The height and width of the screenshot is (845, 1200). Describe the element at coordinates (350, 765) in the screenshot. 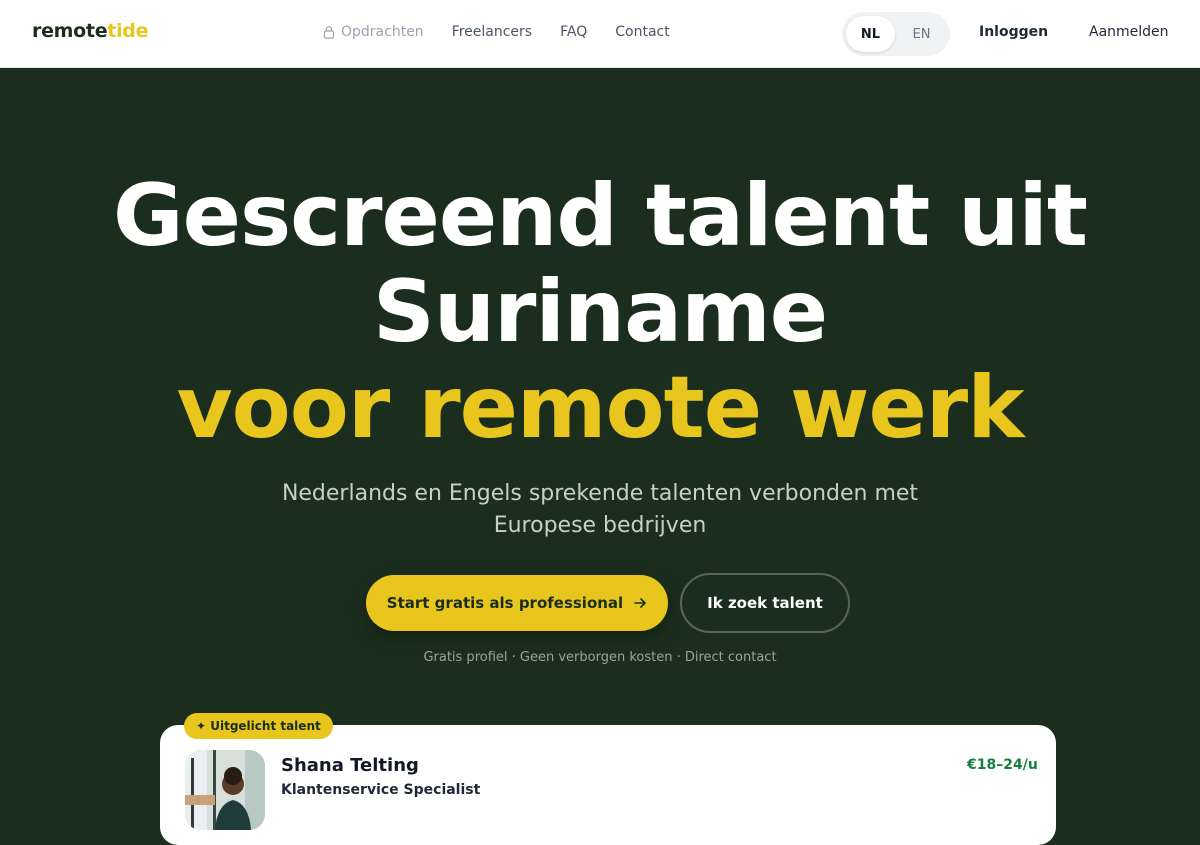

I see `talent-name: Shana Telting` at that location.